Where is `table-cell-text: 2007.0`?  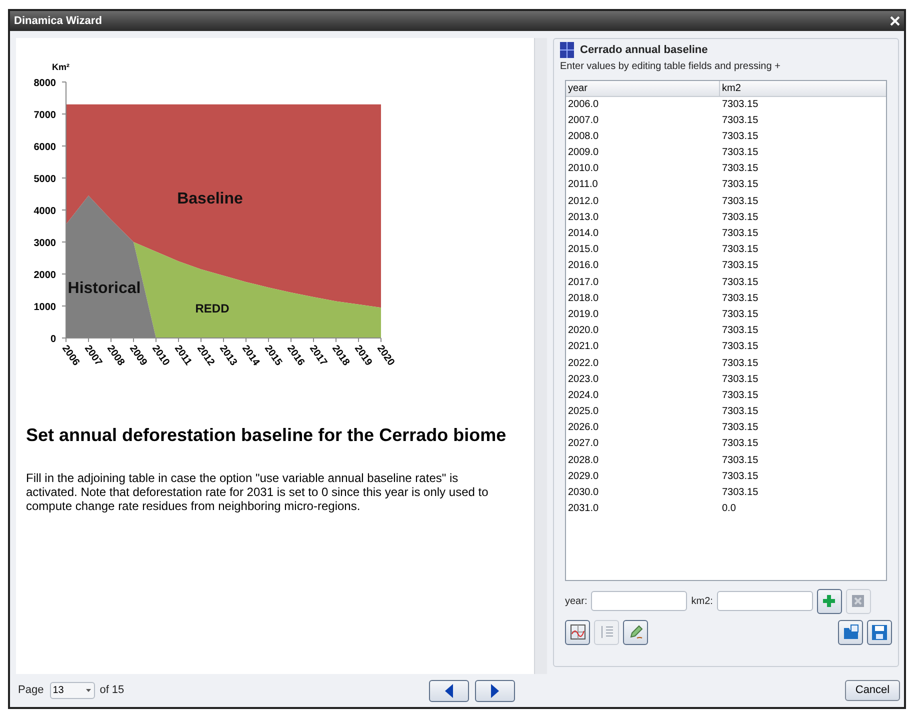
table-cell-text: 2007.0 is located at coordinates (583, 121).